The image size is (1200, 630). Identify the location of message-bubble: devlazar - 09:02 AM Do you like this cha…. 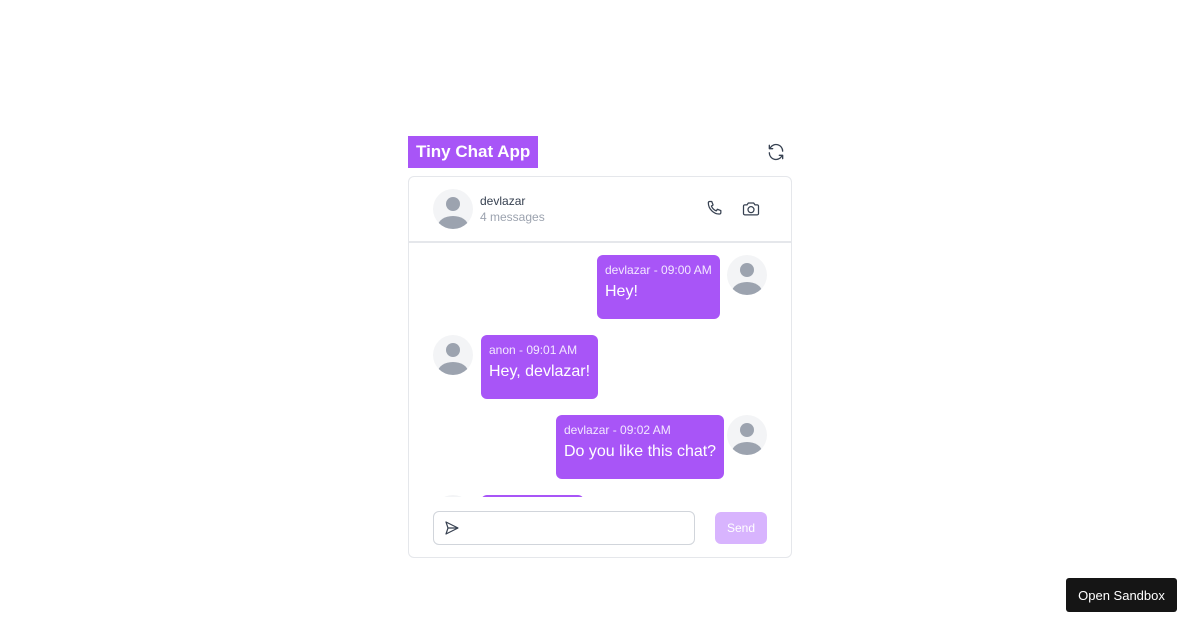
(640, 447).